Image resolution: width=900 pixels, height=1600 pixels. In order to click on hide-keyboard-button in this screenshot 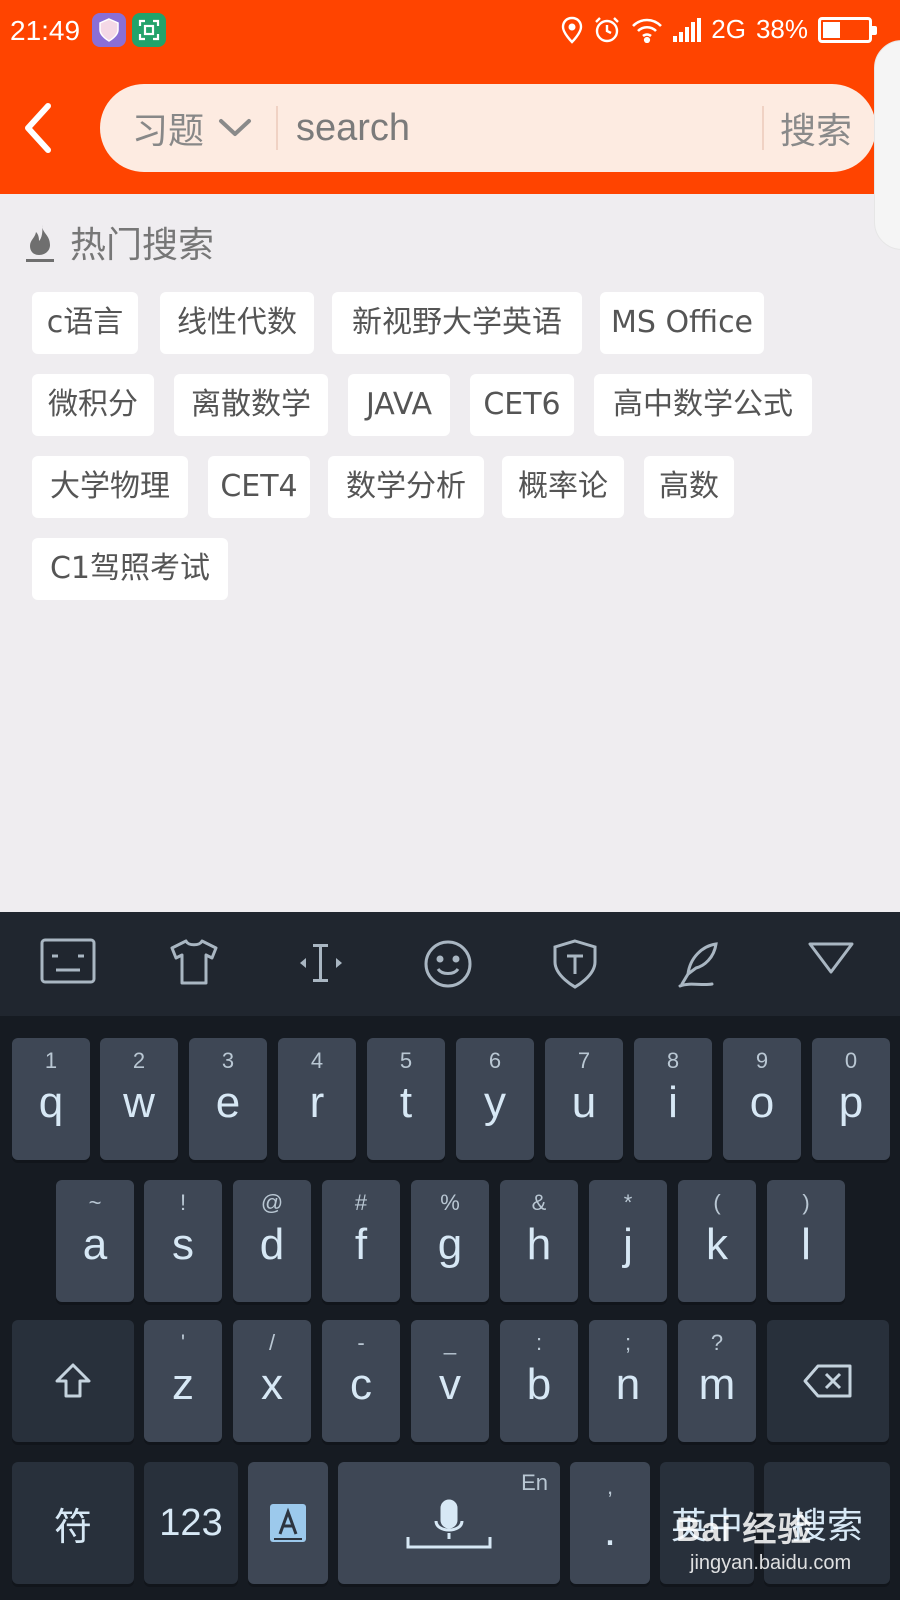, I will do `click(834, 965)`.